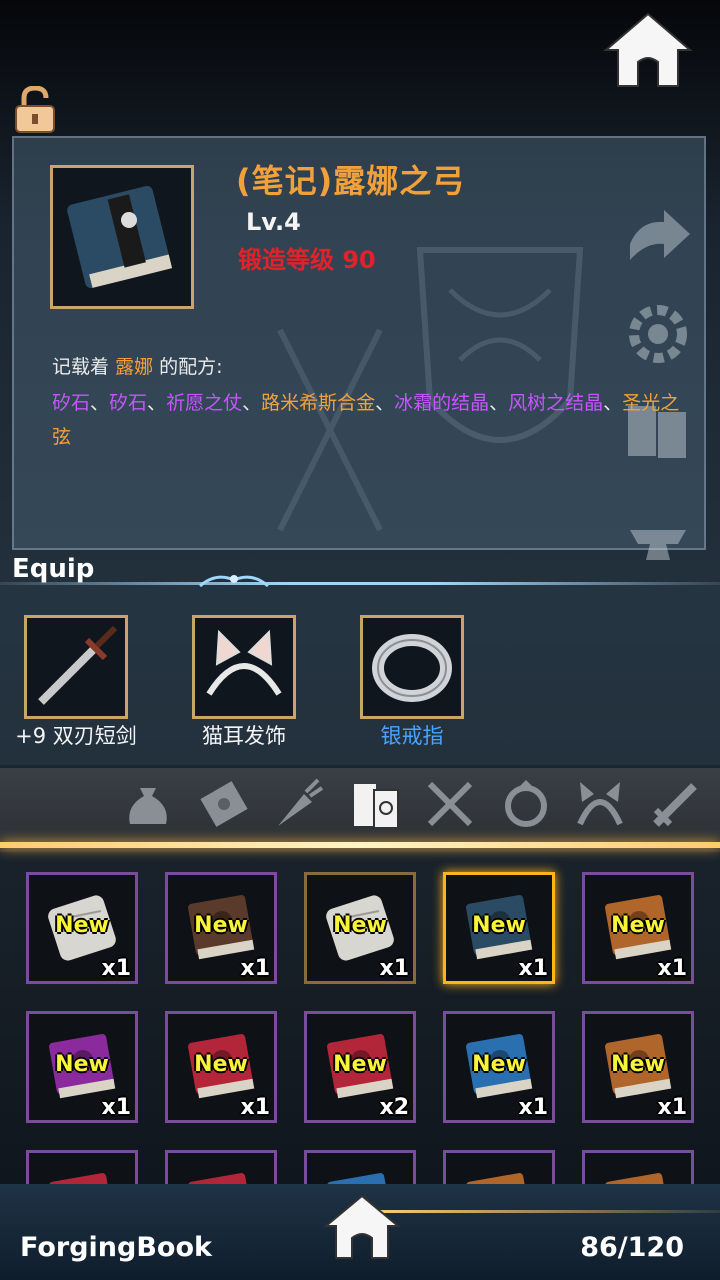 The image size is (720, 1280). Describe the element at coordinates (35, 110) in the screenshot. I see `unlock-icon` at that location.